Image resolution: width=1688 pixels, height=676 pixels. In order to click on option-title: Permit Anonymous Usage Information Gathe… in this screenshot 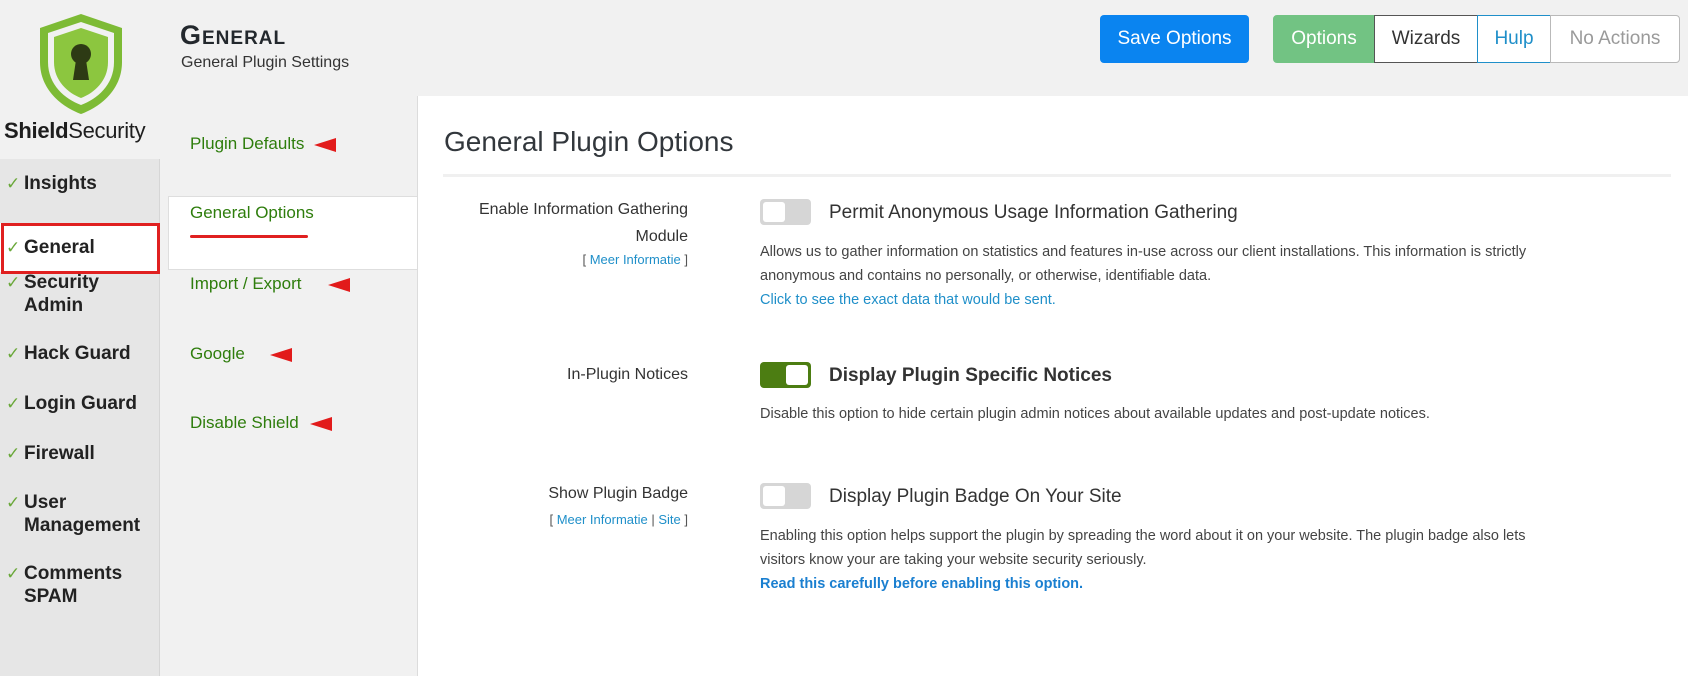, I will do `click(1033, 212)`.